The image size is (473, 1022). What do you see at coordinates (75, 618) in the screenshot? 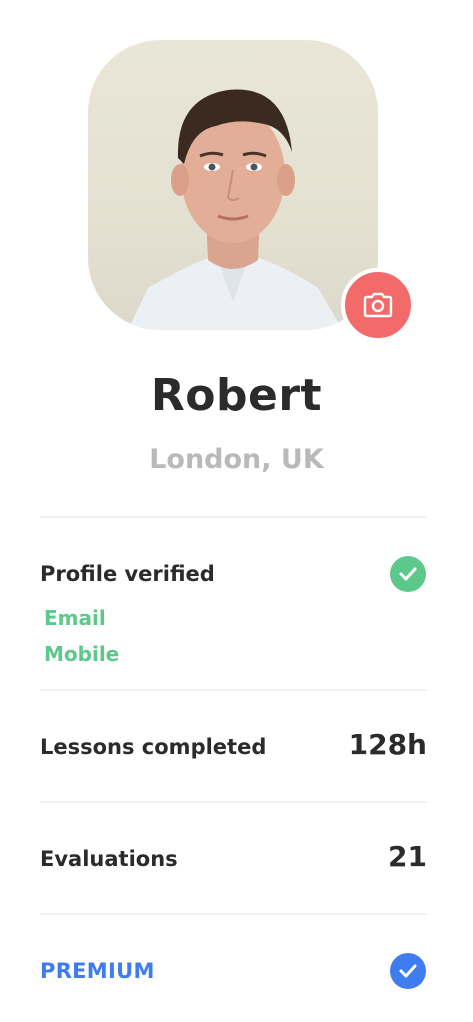
I see `verified-email: Email` at bounding box center [75, 618].